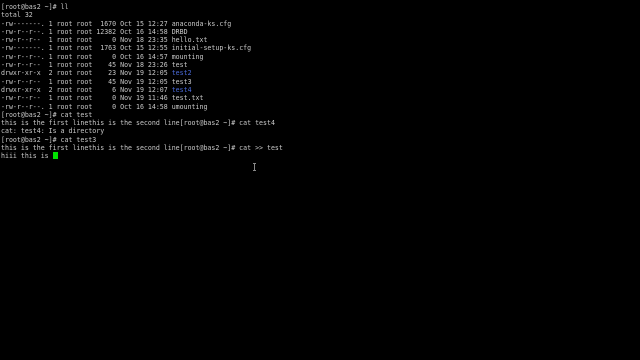 The height and width of the screenshot is (360, 640). I want to click on file-attributes: -rw-r--r-- 1 root root 45 Nov 18 23:26, so click(86, 65).